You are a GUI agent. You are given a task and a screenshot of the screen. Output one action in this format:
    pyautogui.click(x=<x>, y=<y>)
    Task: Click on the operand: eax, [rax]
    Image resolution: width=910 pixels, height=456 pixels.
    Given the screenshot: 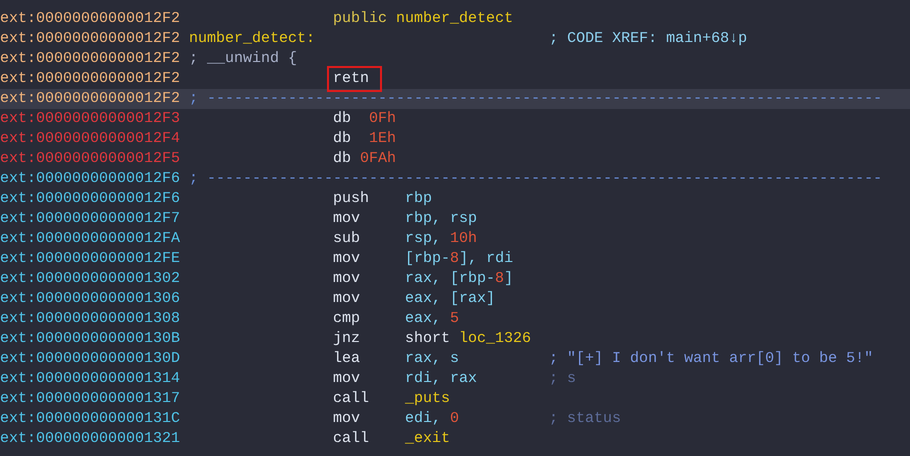 What is the action you would take?
    pyautogui.click(x=450, y=298)
    